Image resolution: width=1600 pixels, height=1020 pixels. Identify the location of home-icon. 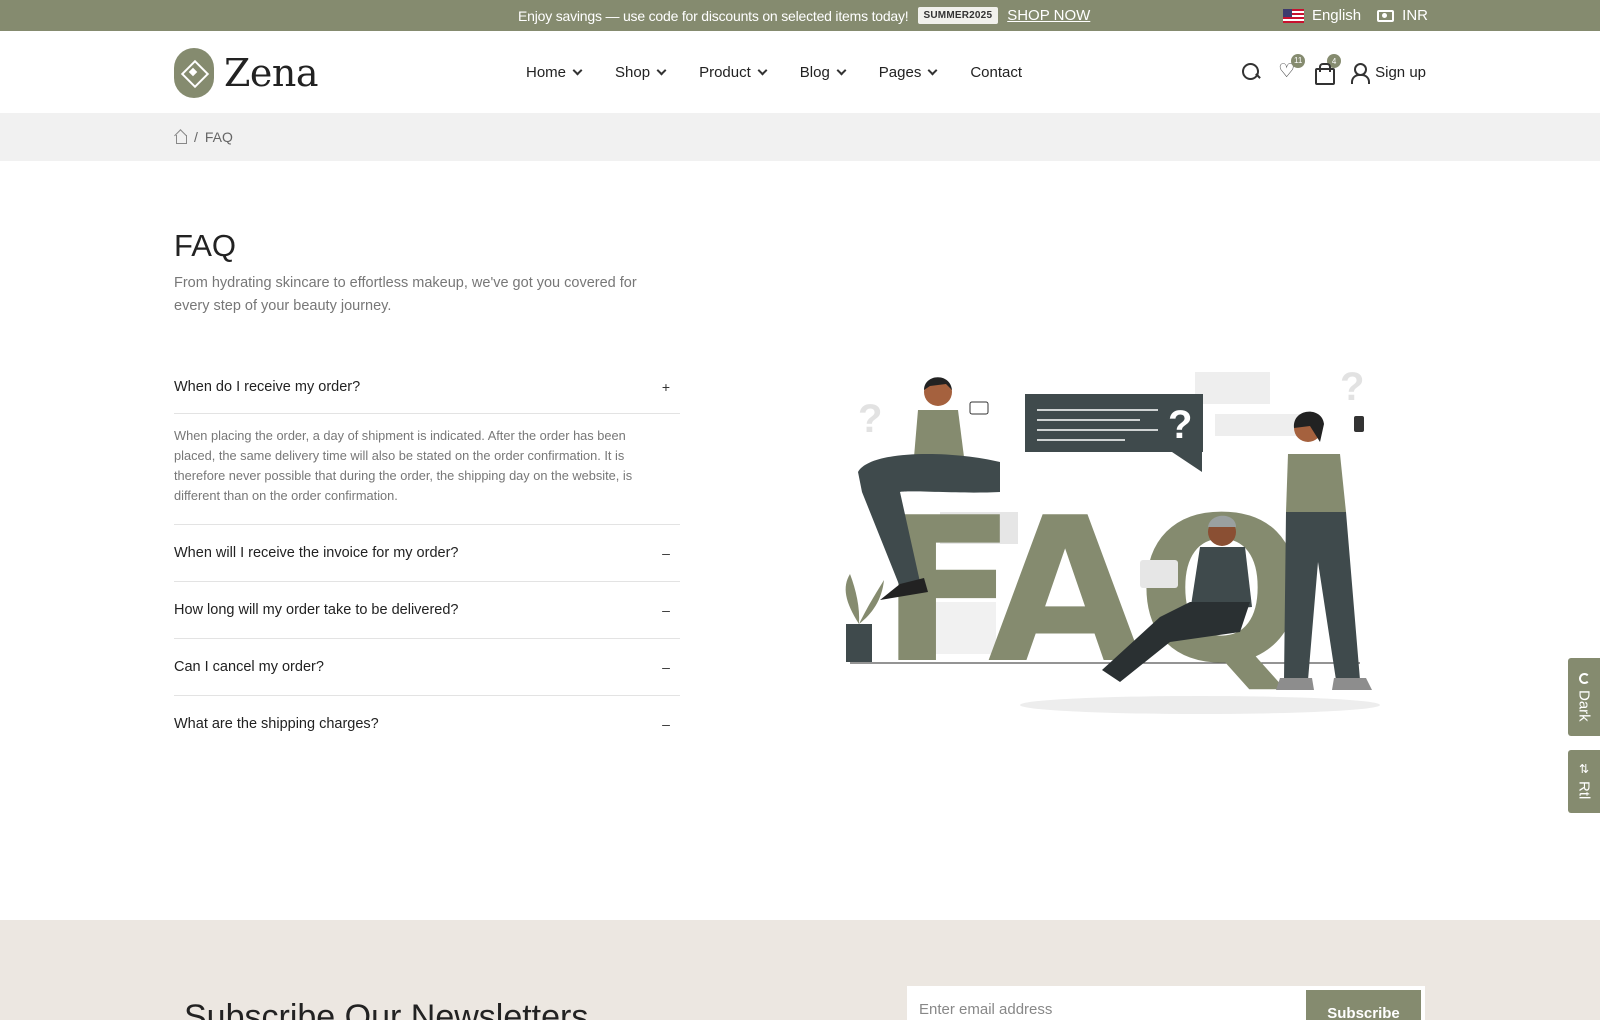
(180, 137).